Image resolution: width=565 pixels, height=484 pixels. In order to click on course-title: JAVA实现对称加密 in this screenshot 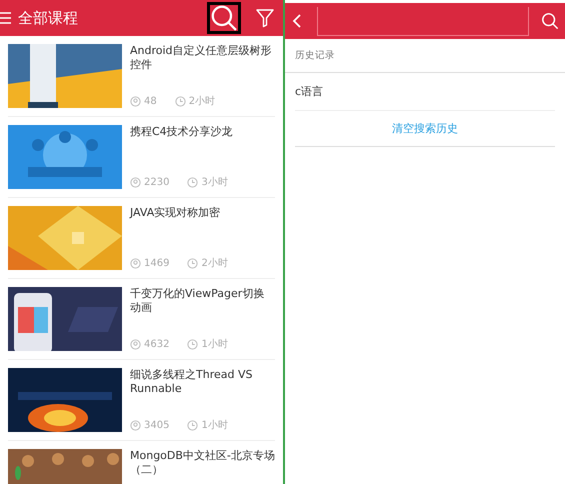, I will do `click(179, 213)`.